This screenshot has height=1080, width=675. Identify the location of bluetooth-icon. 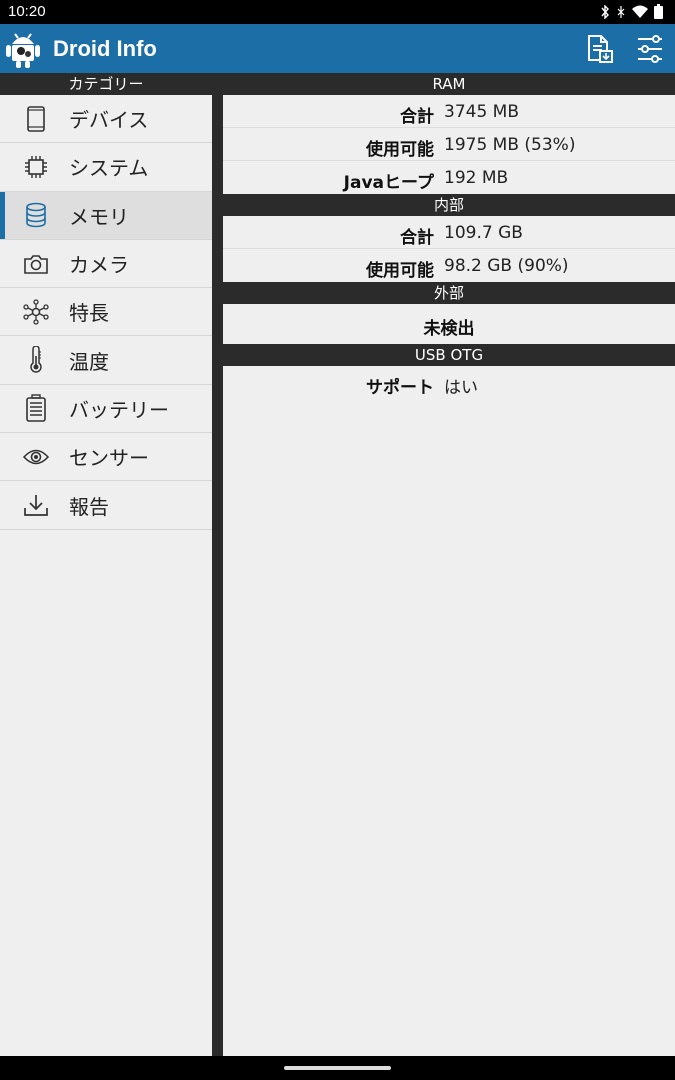
(605, 11).